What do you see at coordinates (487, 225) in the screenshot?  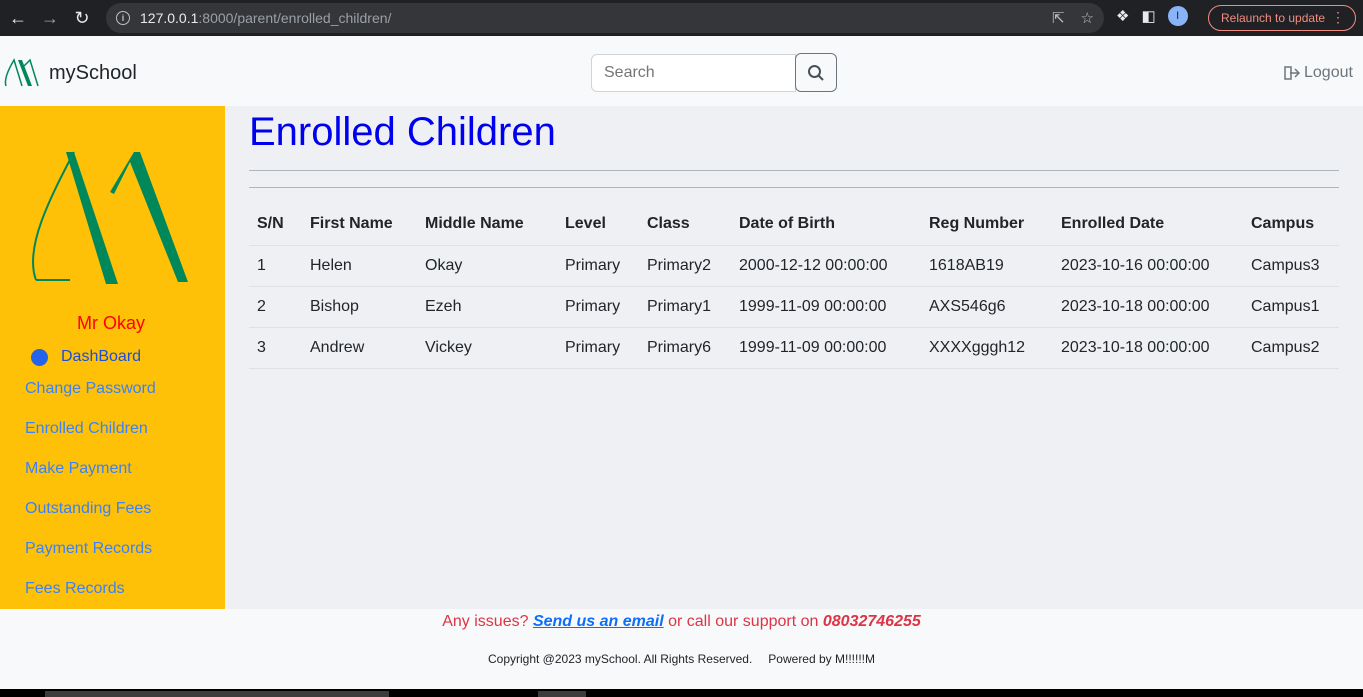 I see `column-header: Middle Name` at bounding box center [487, 225].